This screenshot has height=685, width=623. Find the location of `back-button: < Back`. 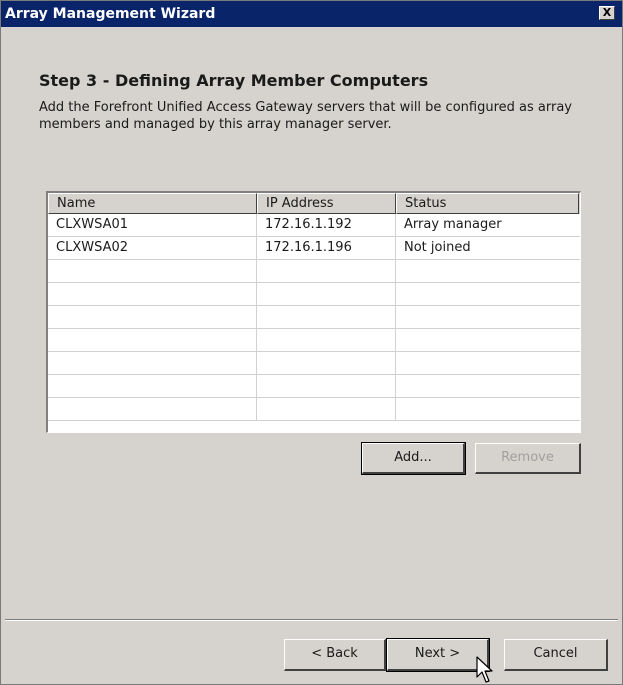

back-button: < Back is located at coordinates (335, 655).